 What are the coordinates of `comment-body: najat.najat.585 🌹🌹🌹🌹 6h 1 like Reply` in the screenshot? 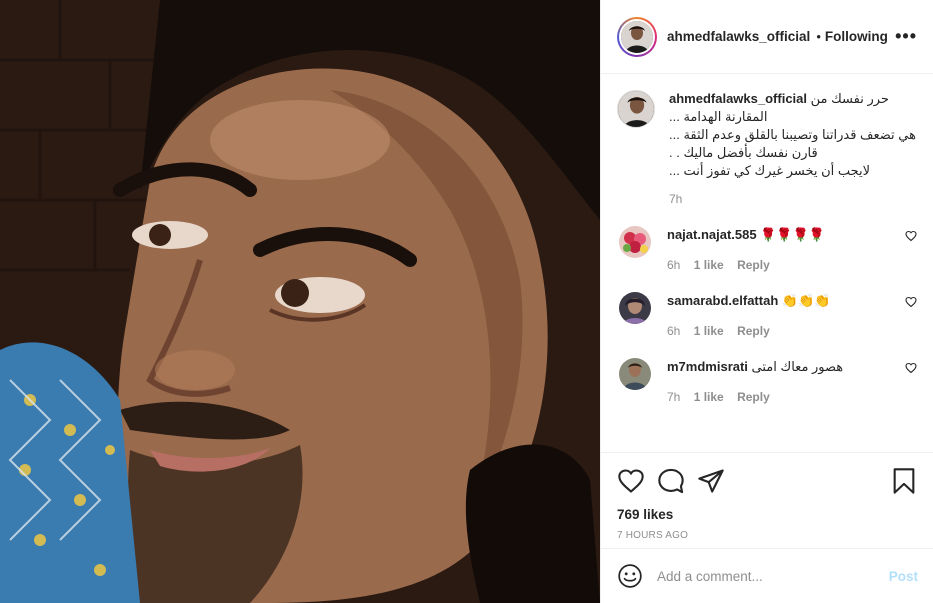 It's located at (746, 250).